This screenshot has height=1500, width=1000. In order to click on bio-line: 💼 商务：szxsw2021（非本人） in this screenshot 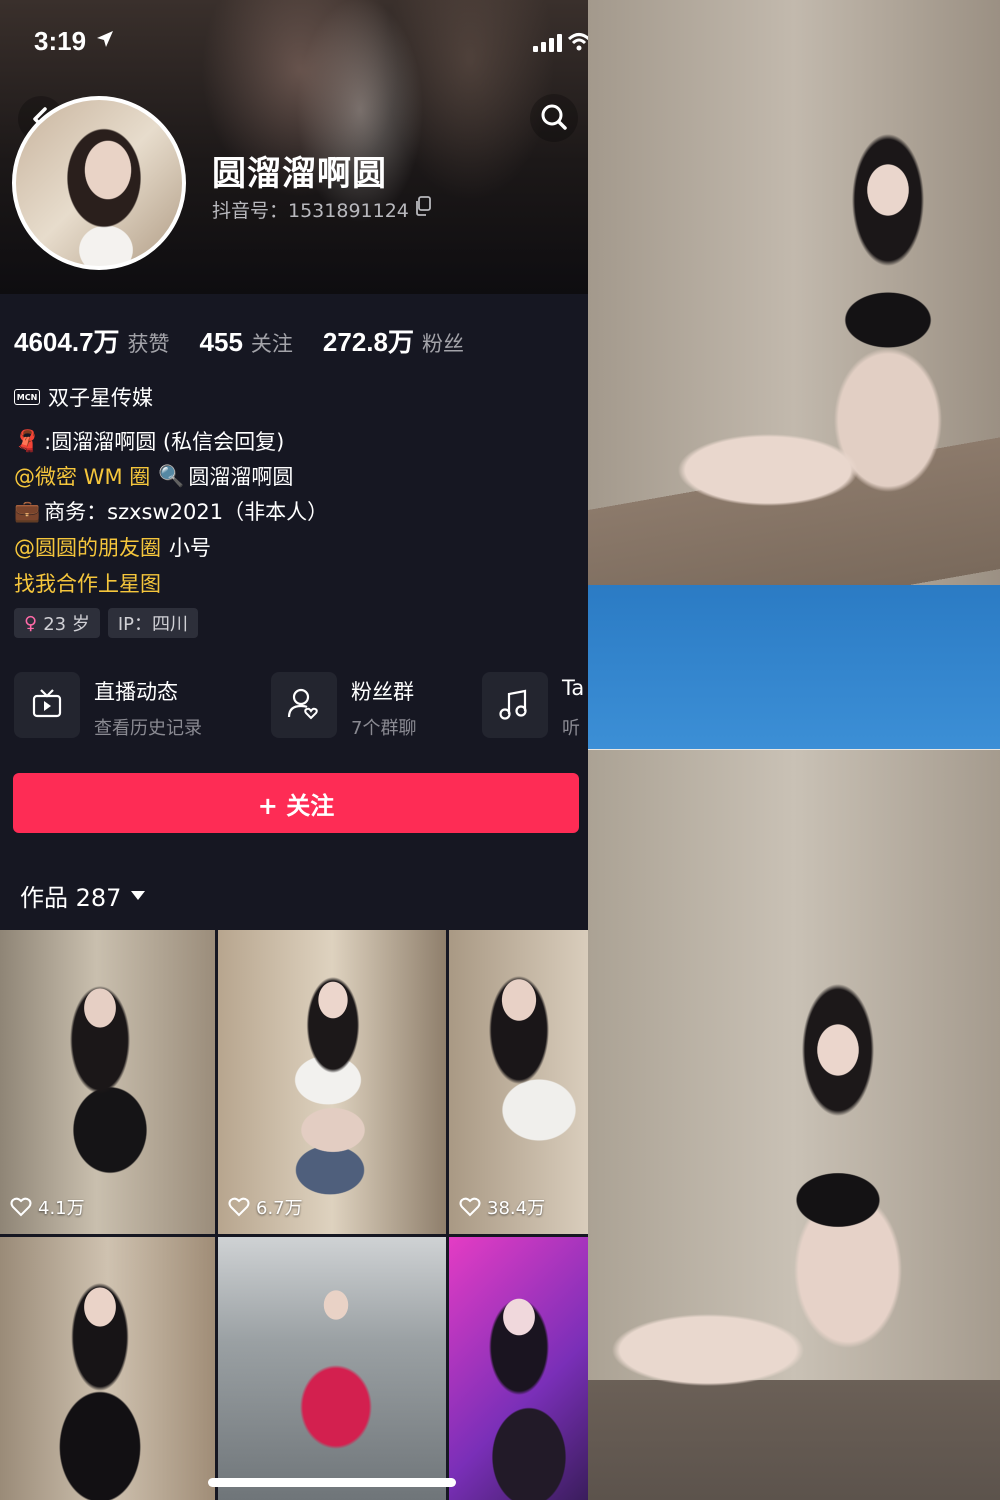, I will do `click(171, 511)`.